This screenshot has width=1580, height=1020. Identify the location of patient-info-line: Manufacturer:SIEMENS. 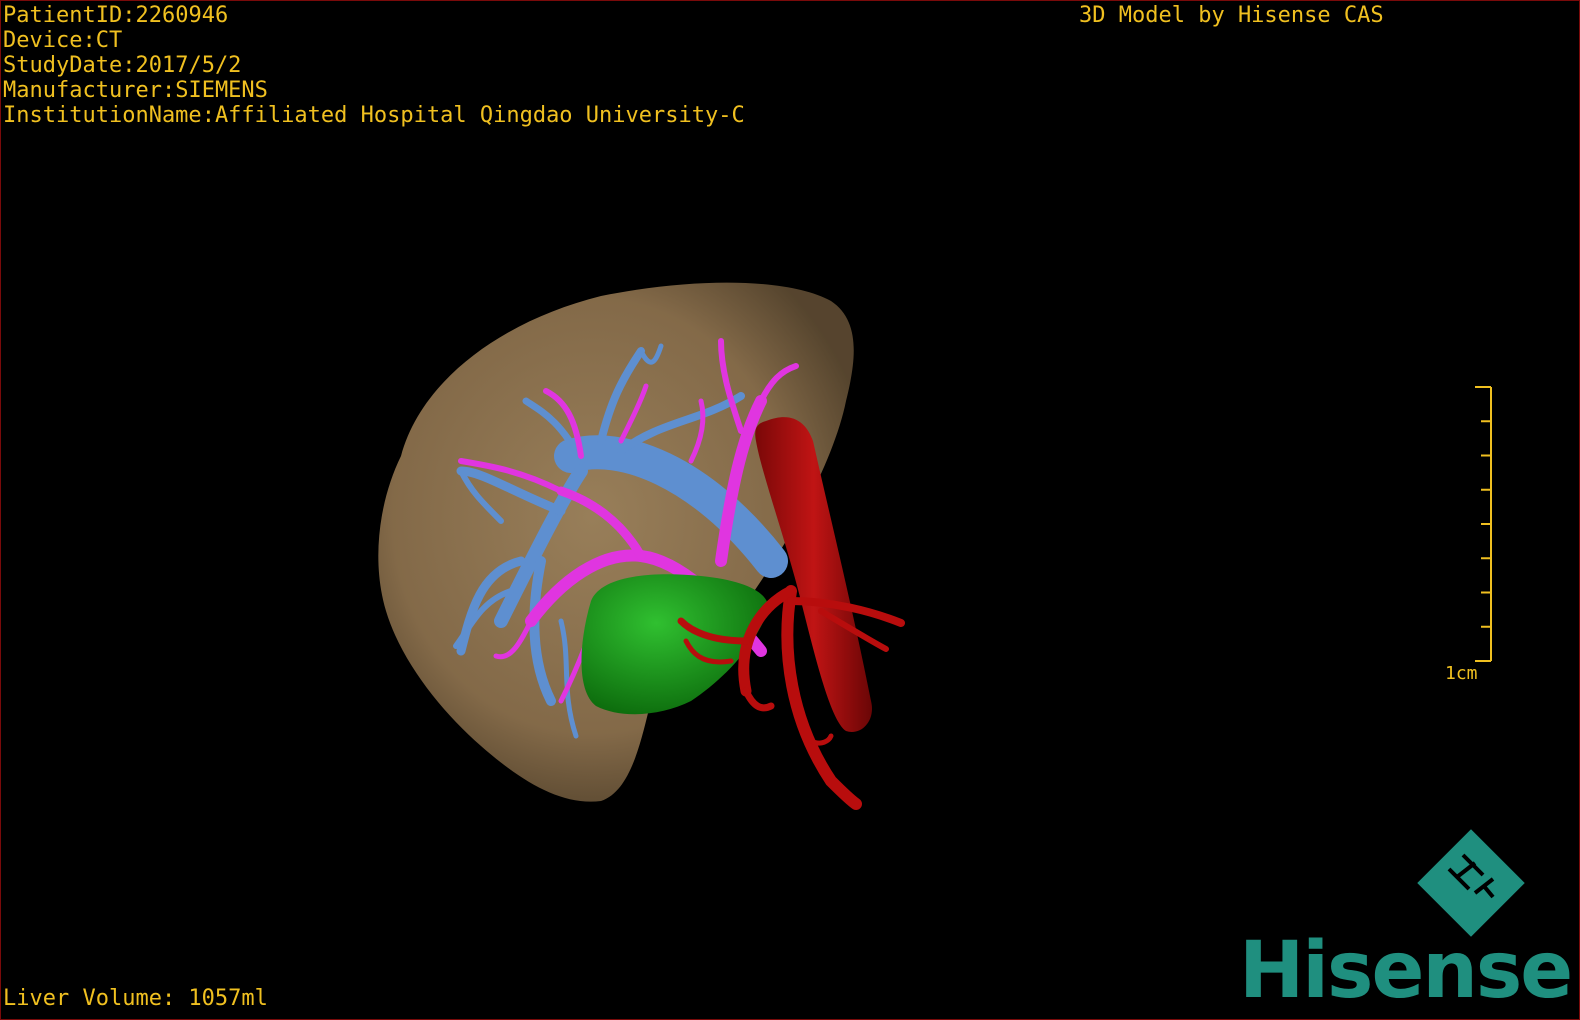
(374, 90).